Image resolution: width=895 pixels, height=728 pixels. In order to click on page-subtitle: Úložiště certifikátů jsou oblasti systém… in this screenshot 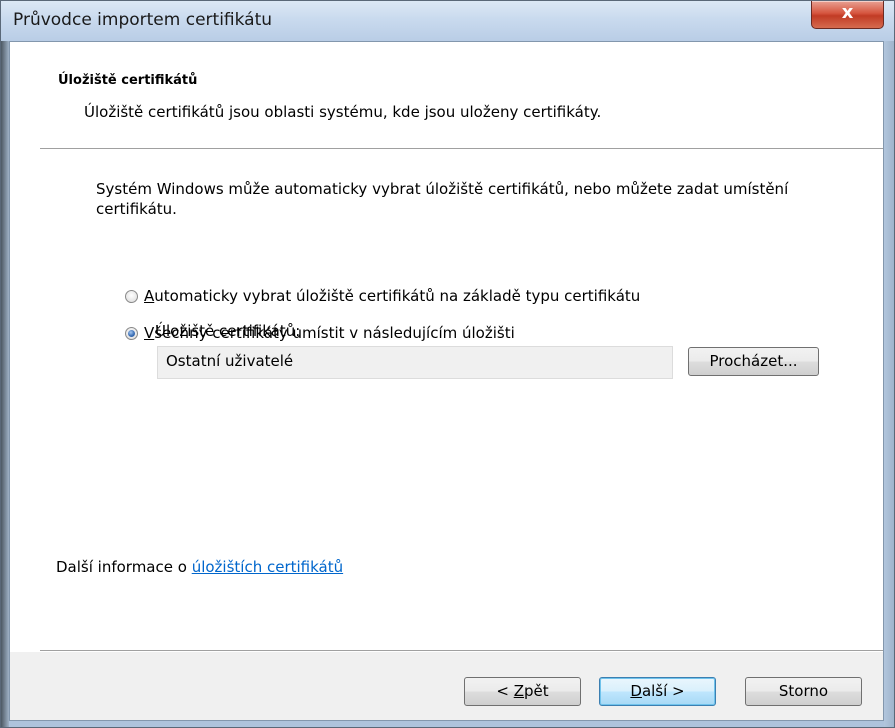, I will do `click(343, 112)`.